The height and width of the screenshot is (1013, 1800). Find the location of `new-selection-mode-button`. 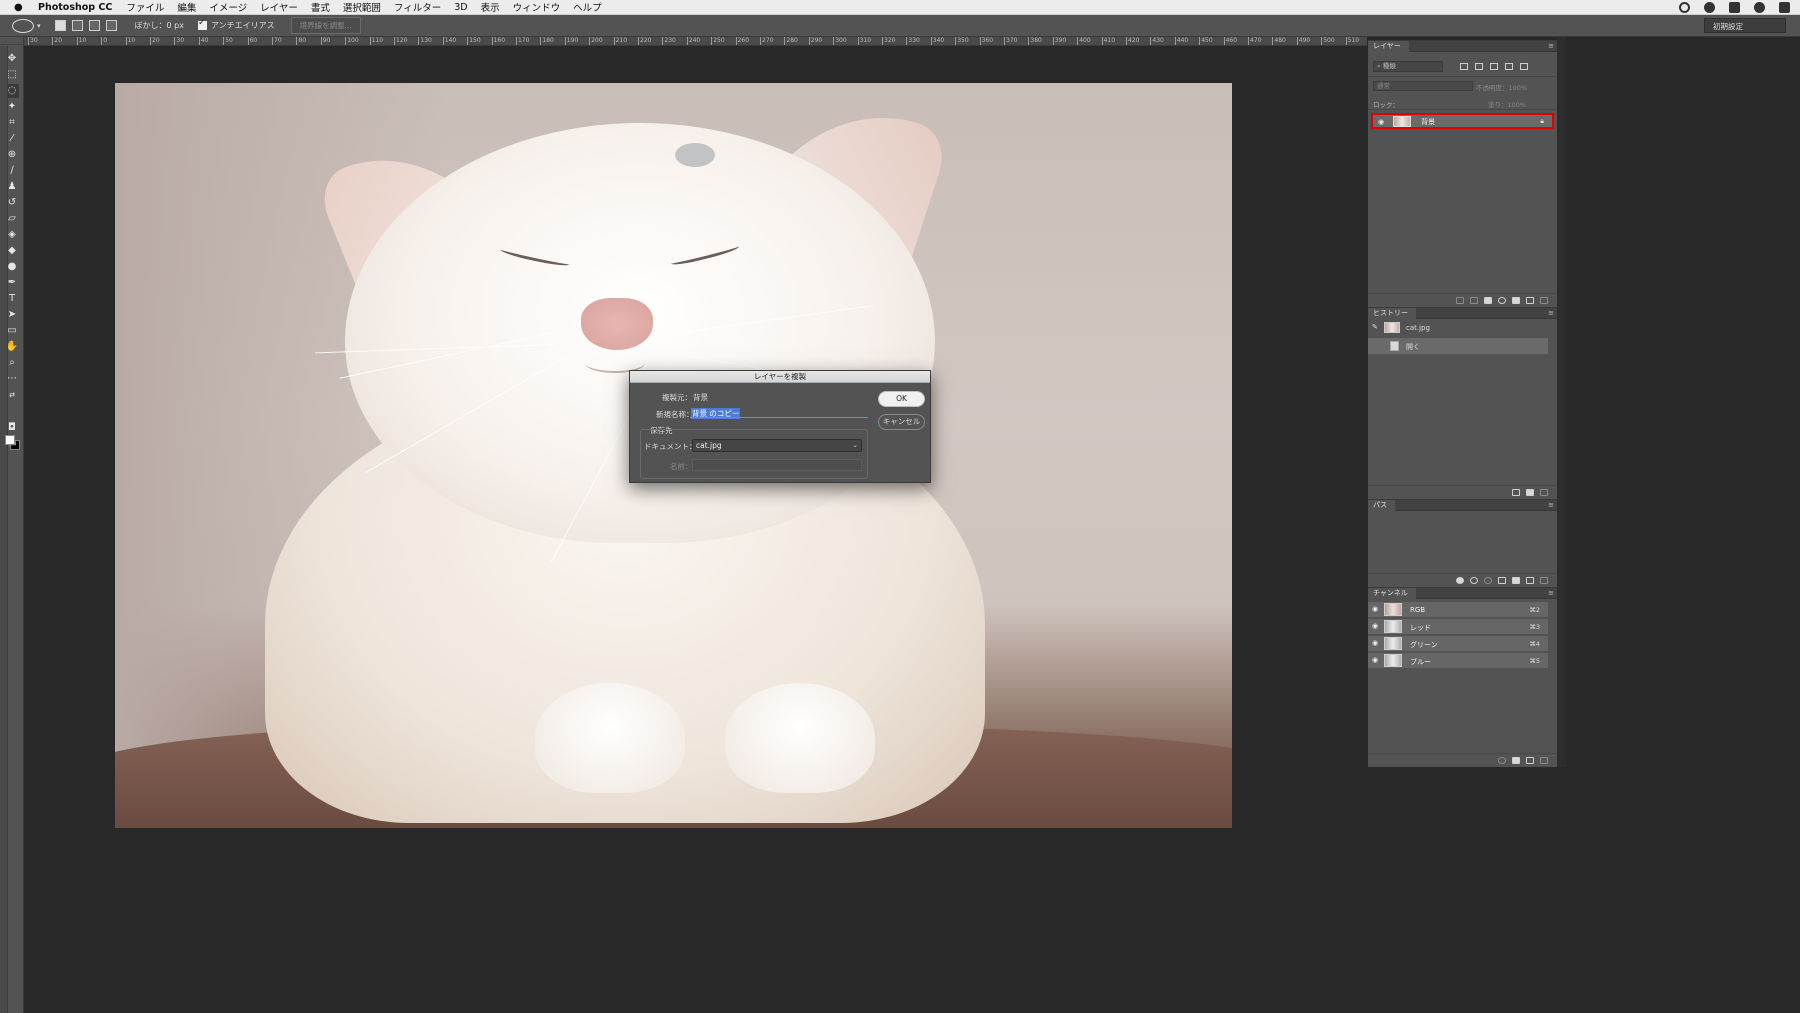

new-selection-mode-button is located at coordinates (60, 25).